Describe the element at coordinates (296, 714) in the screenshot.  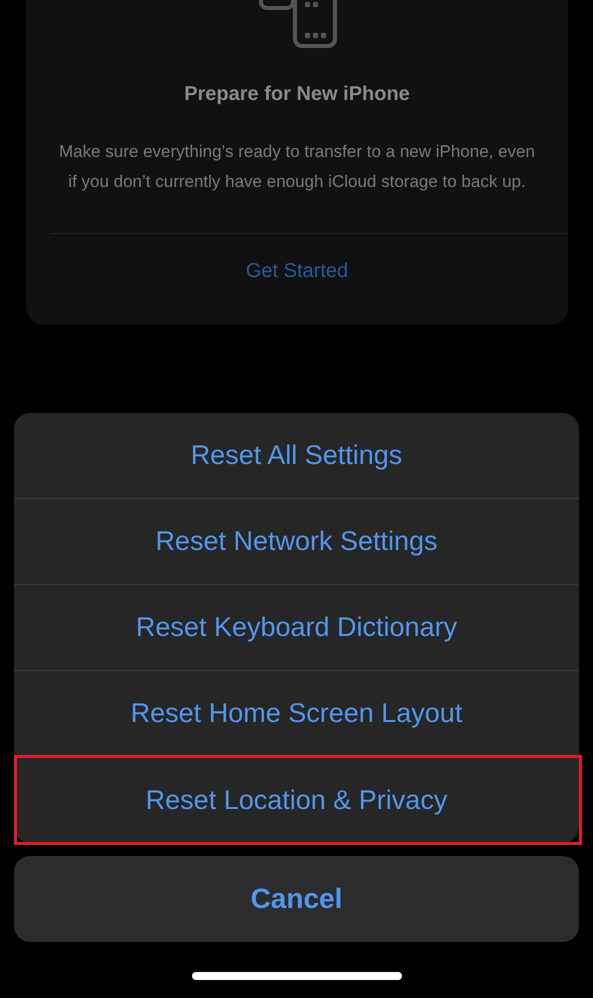
I see `action-sheet-item: Reset Home Screen Layout` at that location.